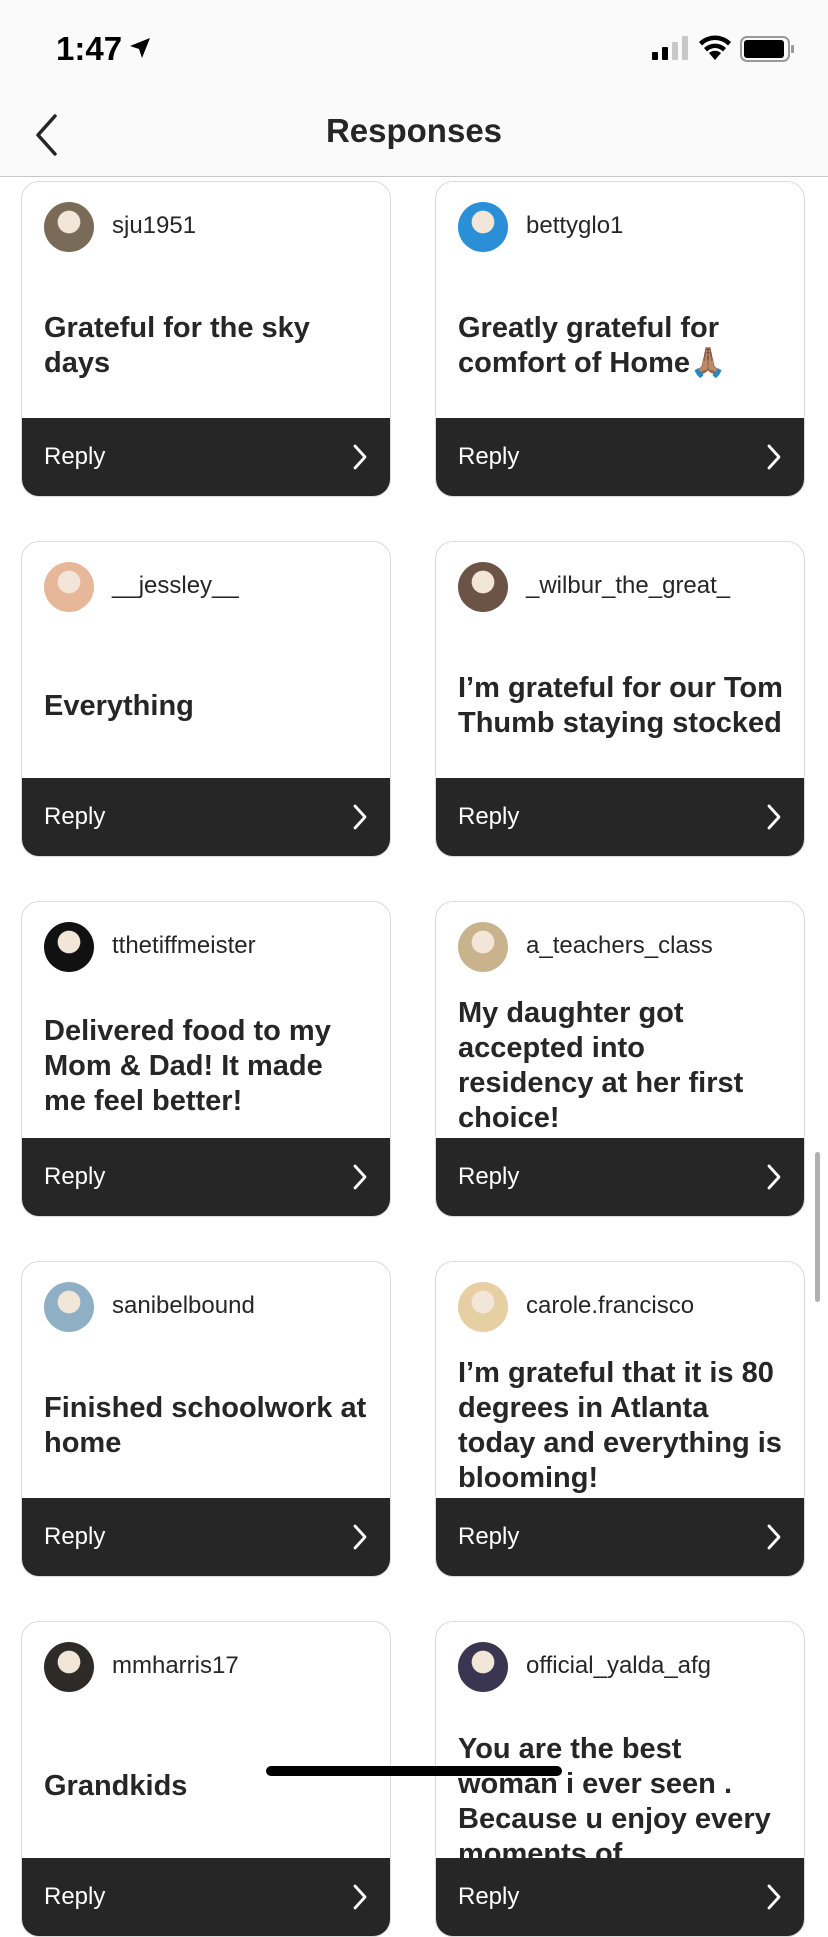  Describe the element at coordinates (89, 48) in the screenshot. I see `status-time: 1:47` at that location.